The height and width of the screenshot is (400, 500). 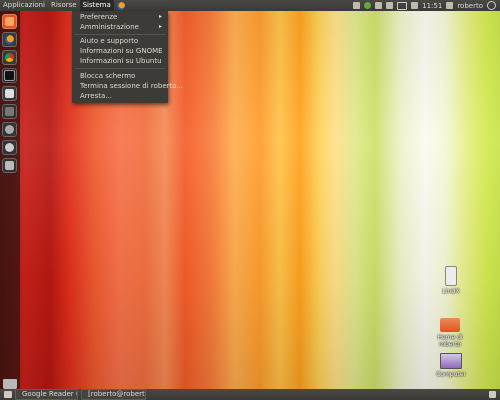 What do you see at coordinates (24, 5) in the screenshot?
I see `menu-applicazioni: Applicazioni` at bounding box center [24, 5].